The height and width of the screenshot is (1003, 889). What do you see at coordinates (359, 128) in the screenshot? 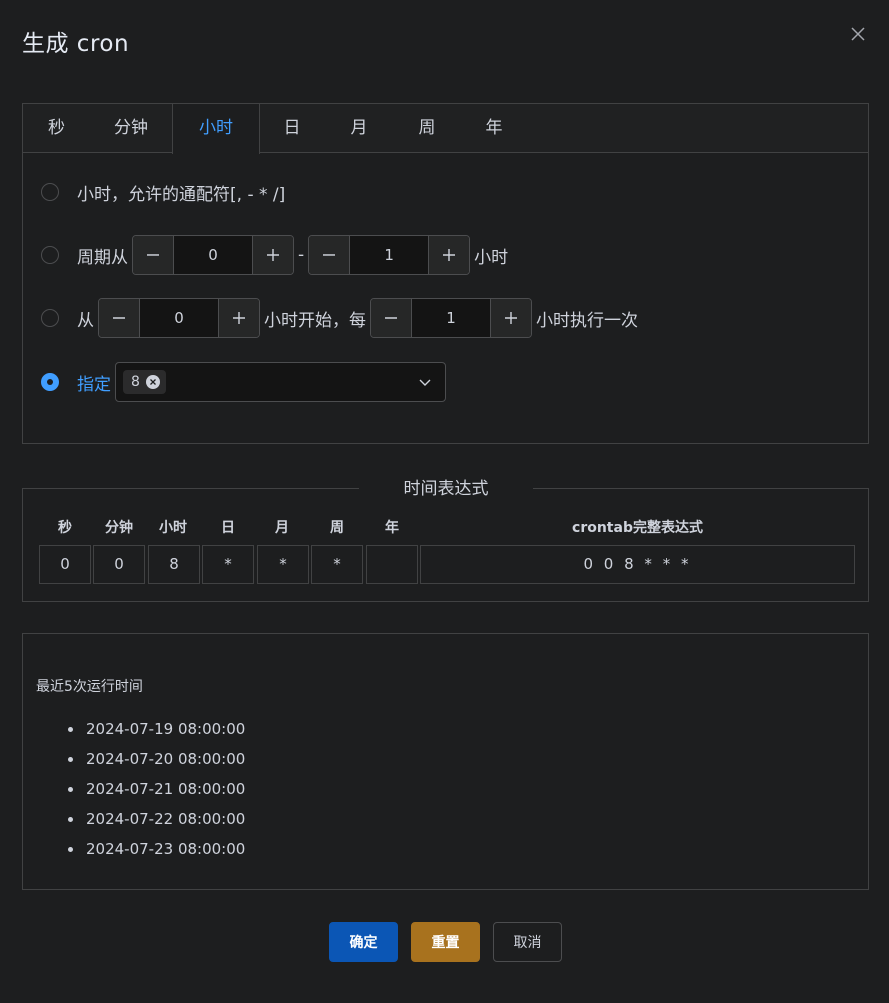
I see `tab-month: 月` at bounding box center [359, 128].